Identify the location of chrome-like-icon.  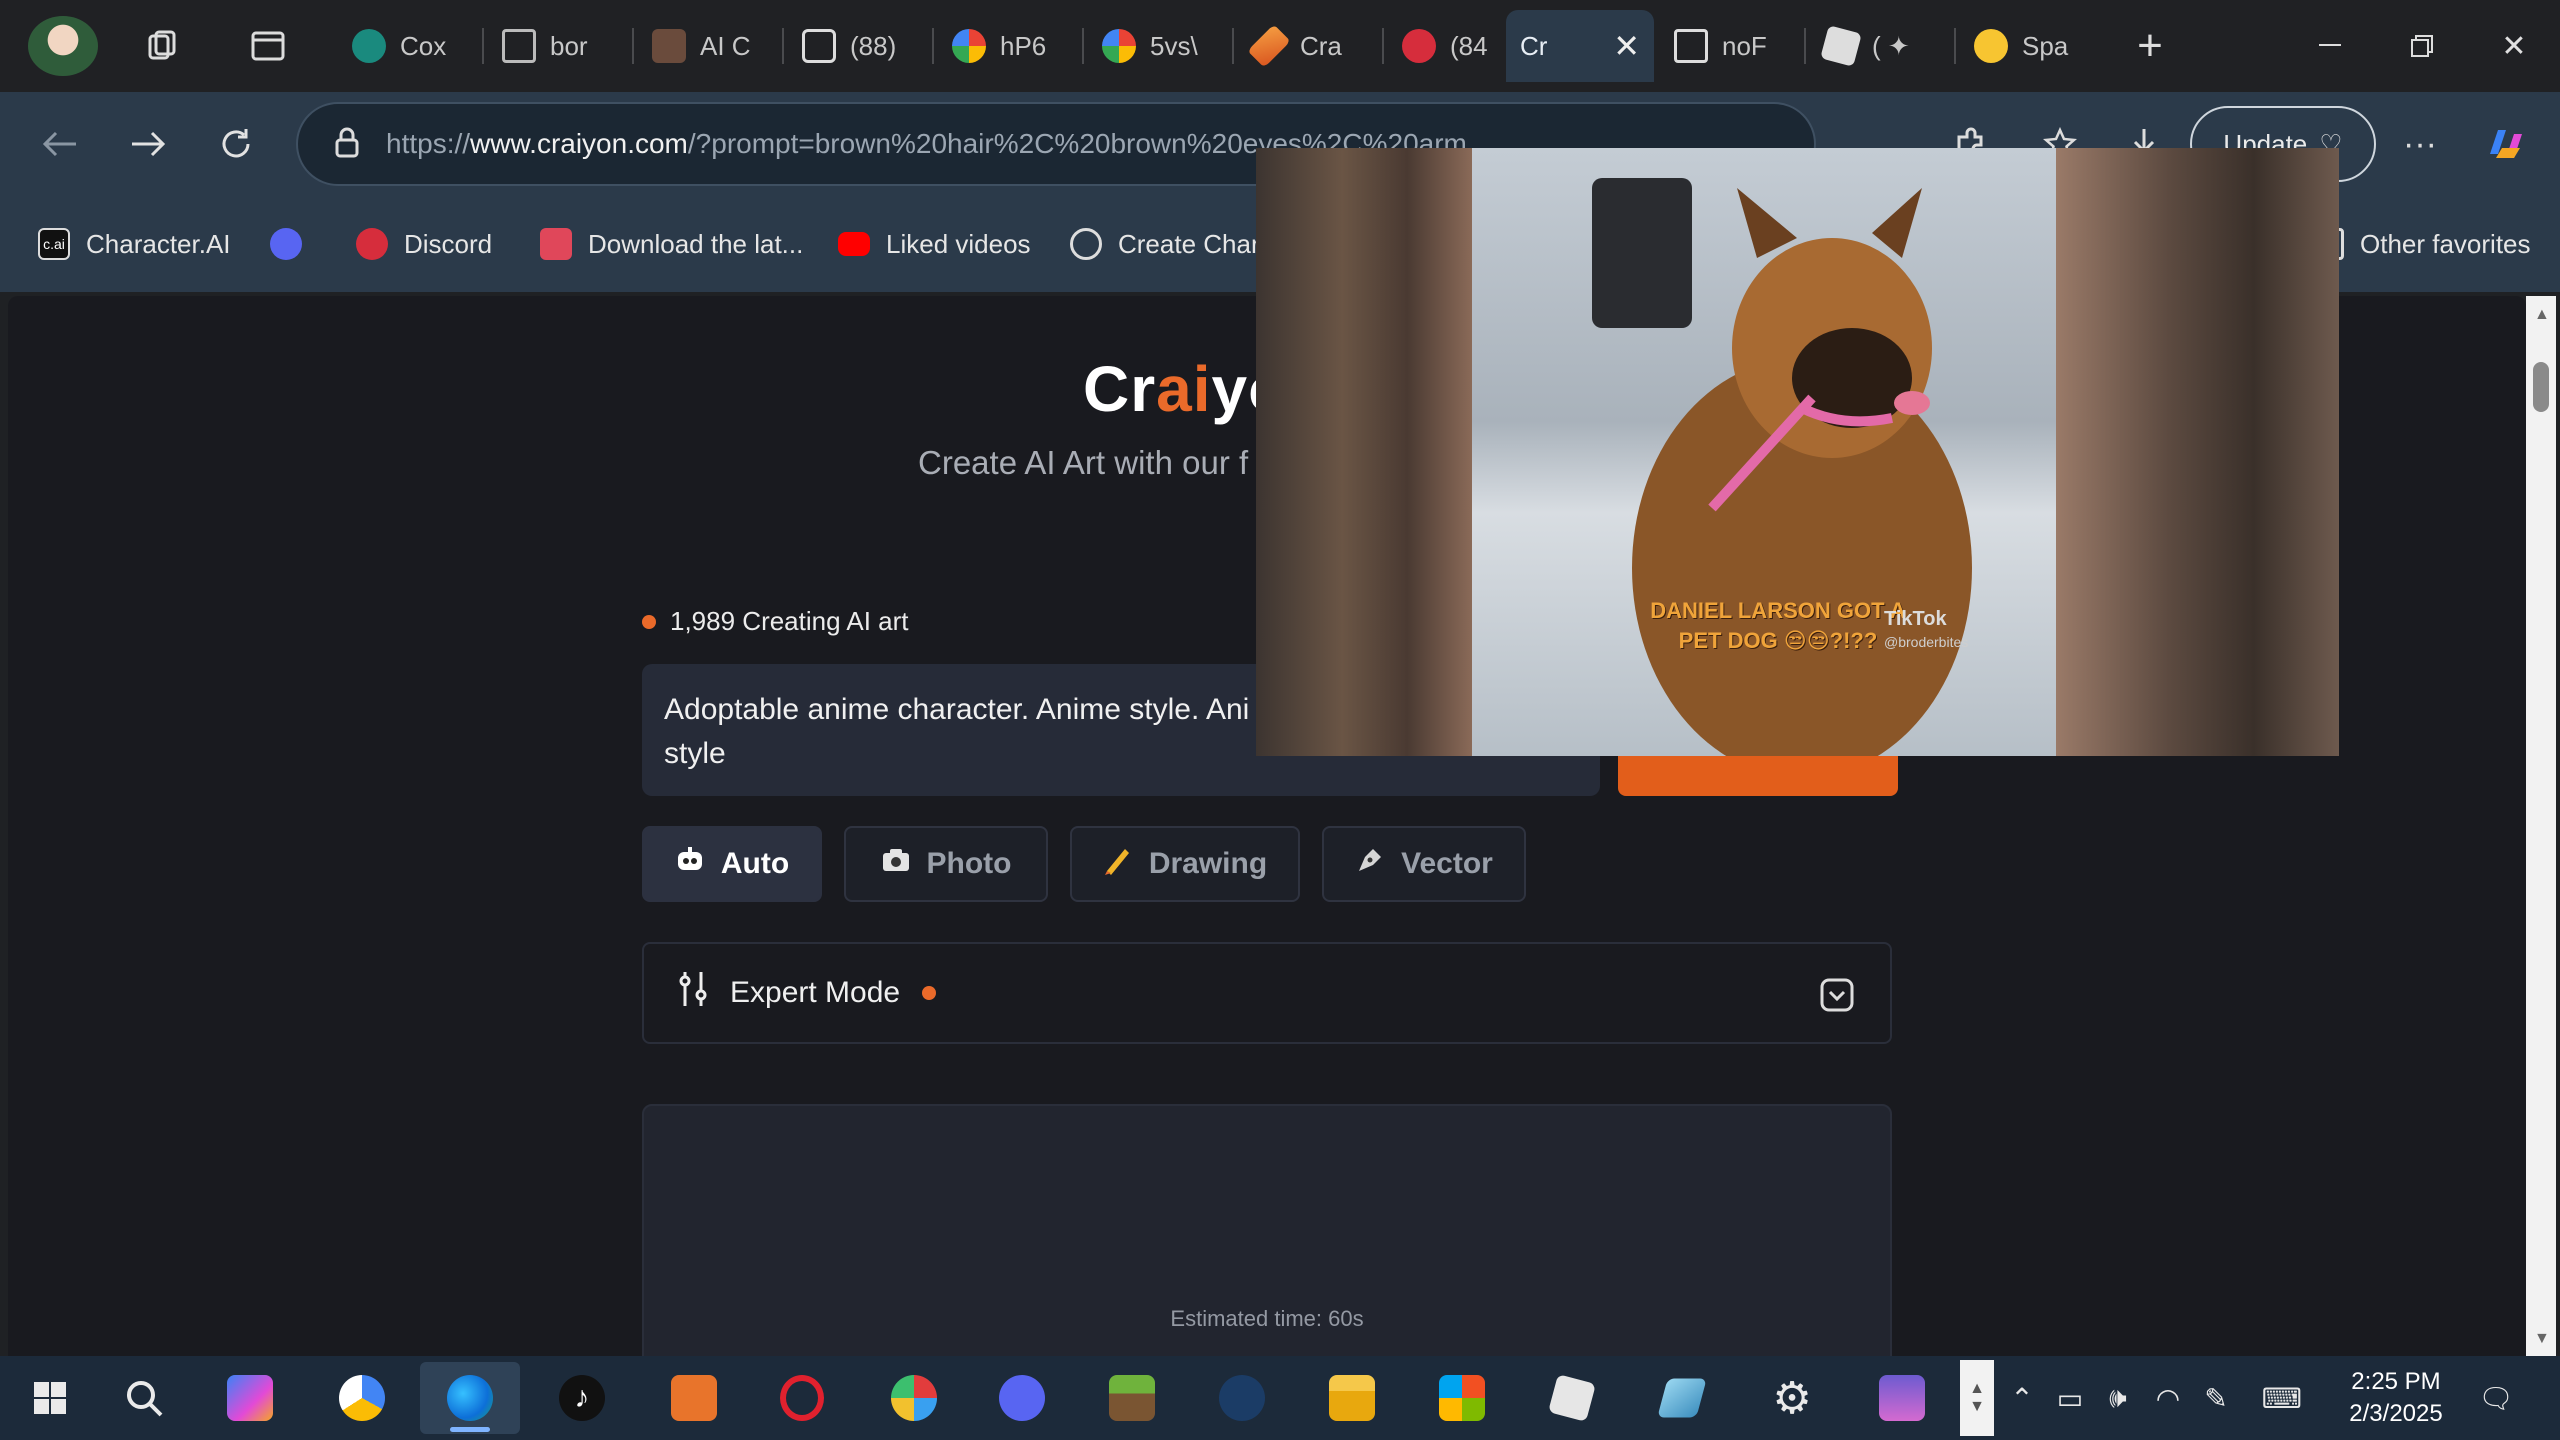
(362, 1398).